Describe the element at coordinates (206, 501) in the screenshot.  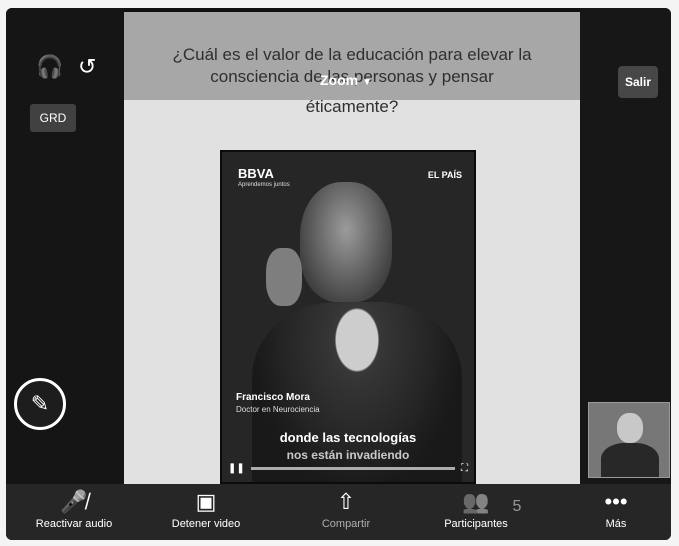
I see `video-camera-icon: ▣` at that location.